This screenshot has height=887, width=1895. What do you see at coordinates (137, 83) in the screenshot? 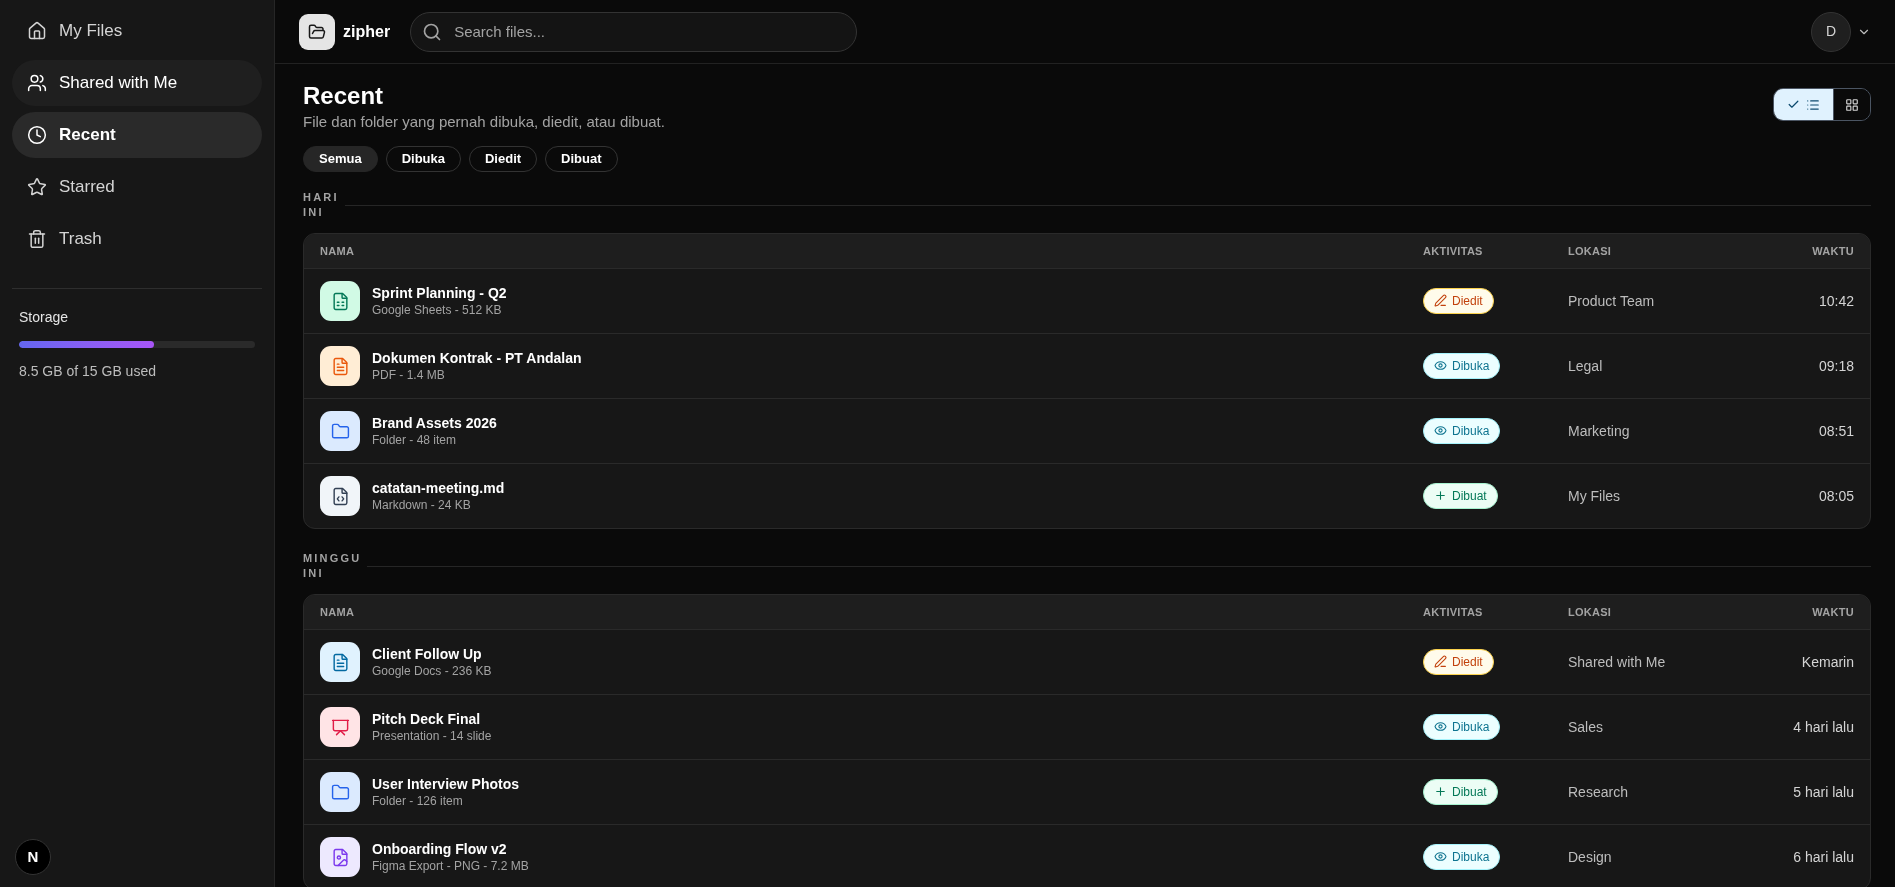
I see `sidebar-item: Shared with Me` at bounding box center [137, 83].